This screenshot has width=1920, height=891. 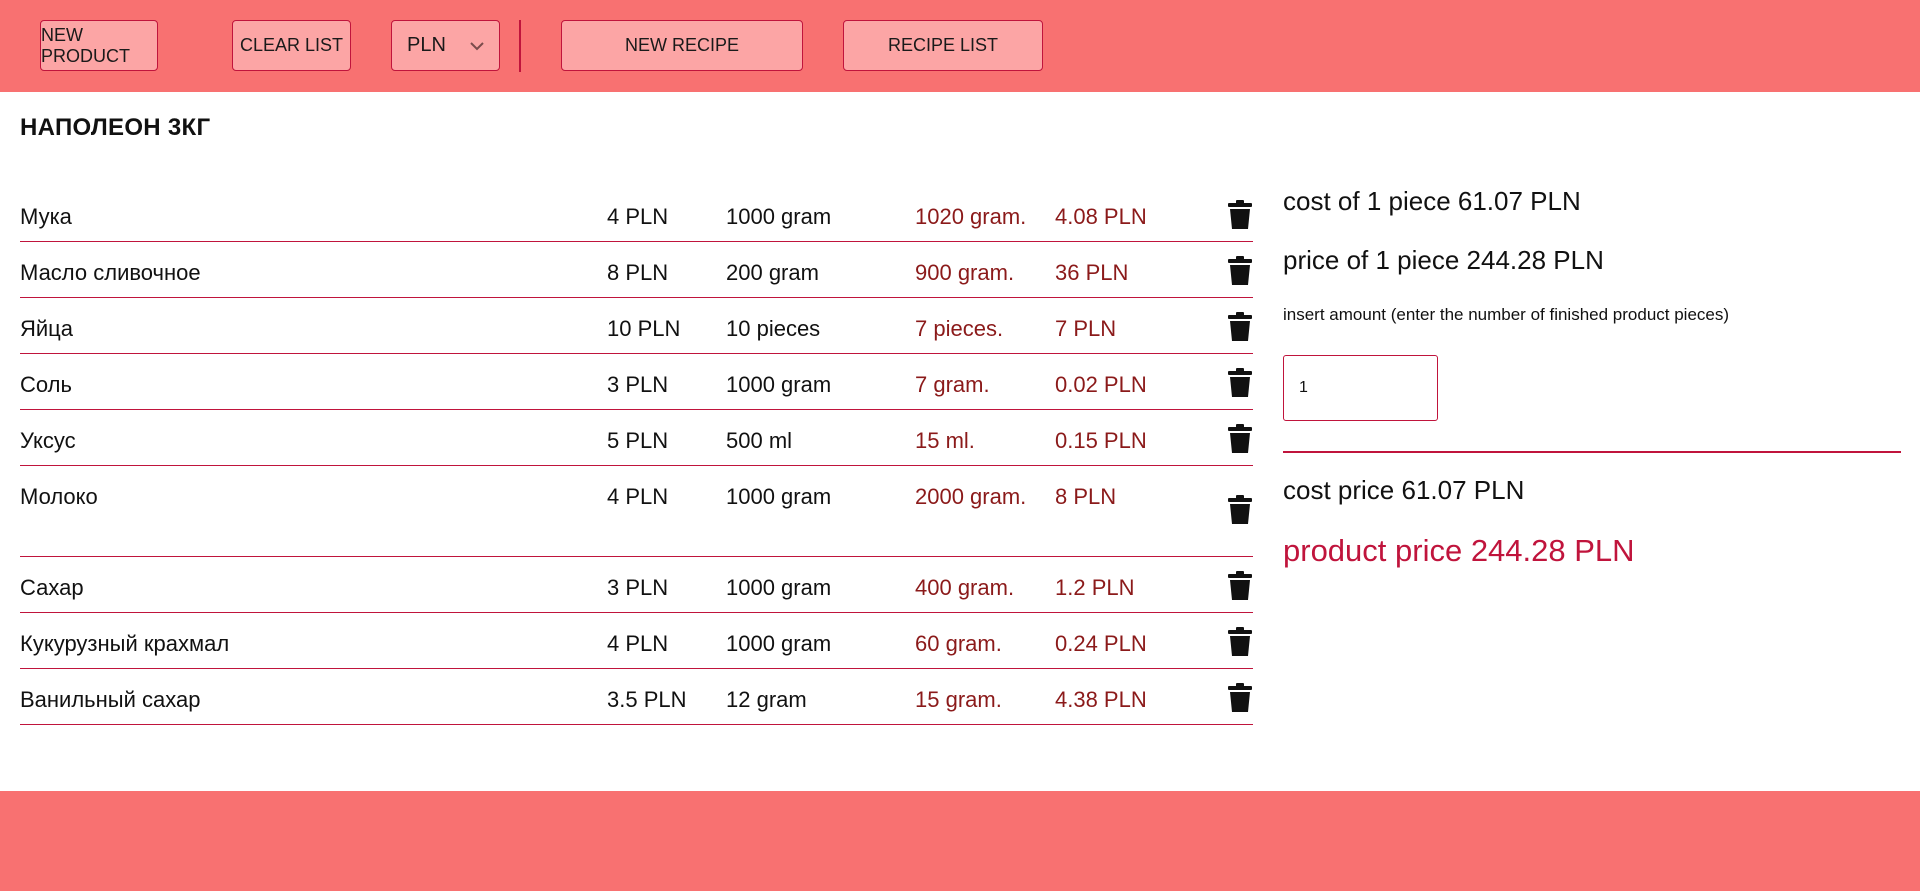 I want to click on ingredient-name: Ванильный сахар, so click(x=110, y=699).